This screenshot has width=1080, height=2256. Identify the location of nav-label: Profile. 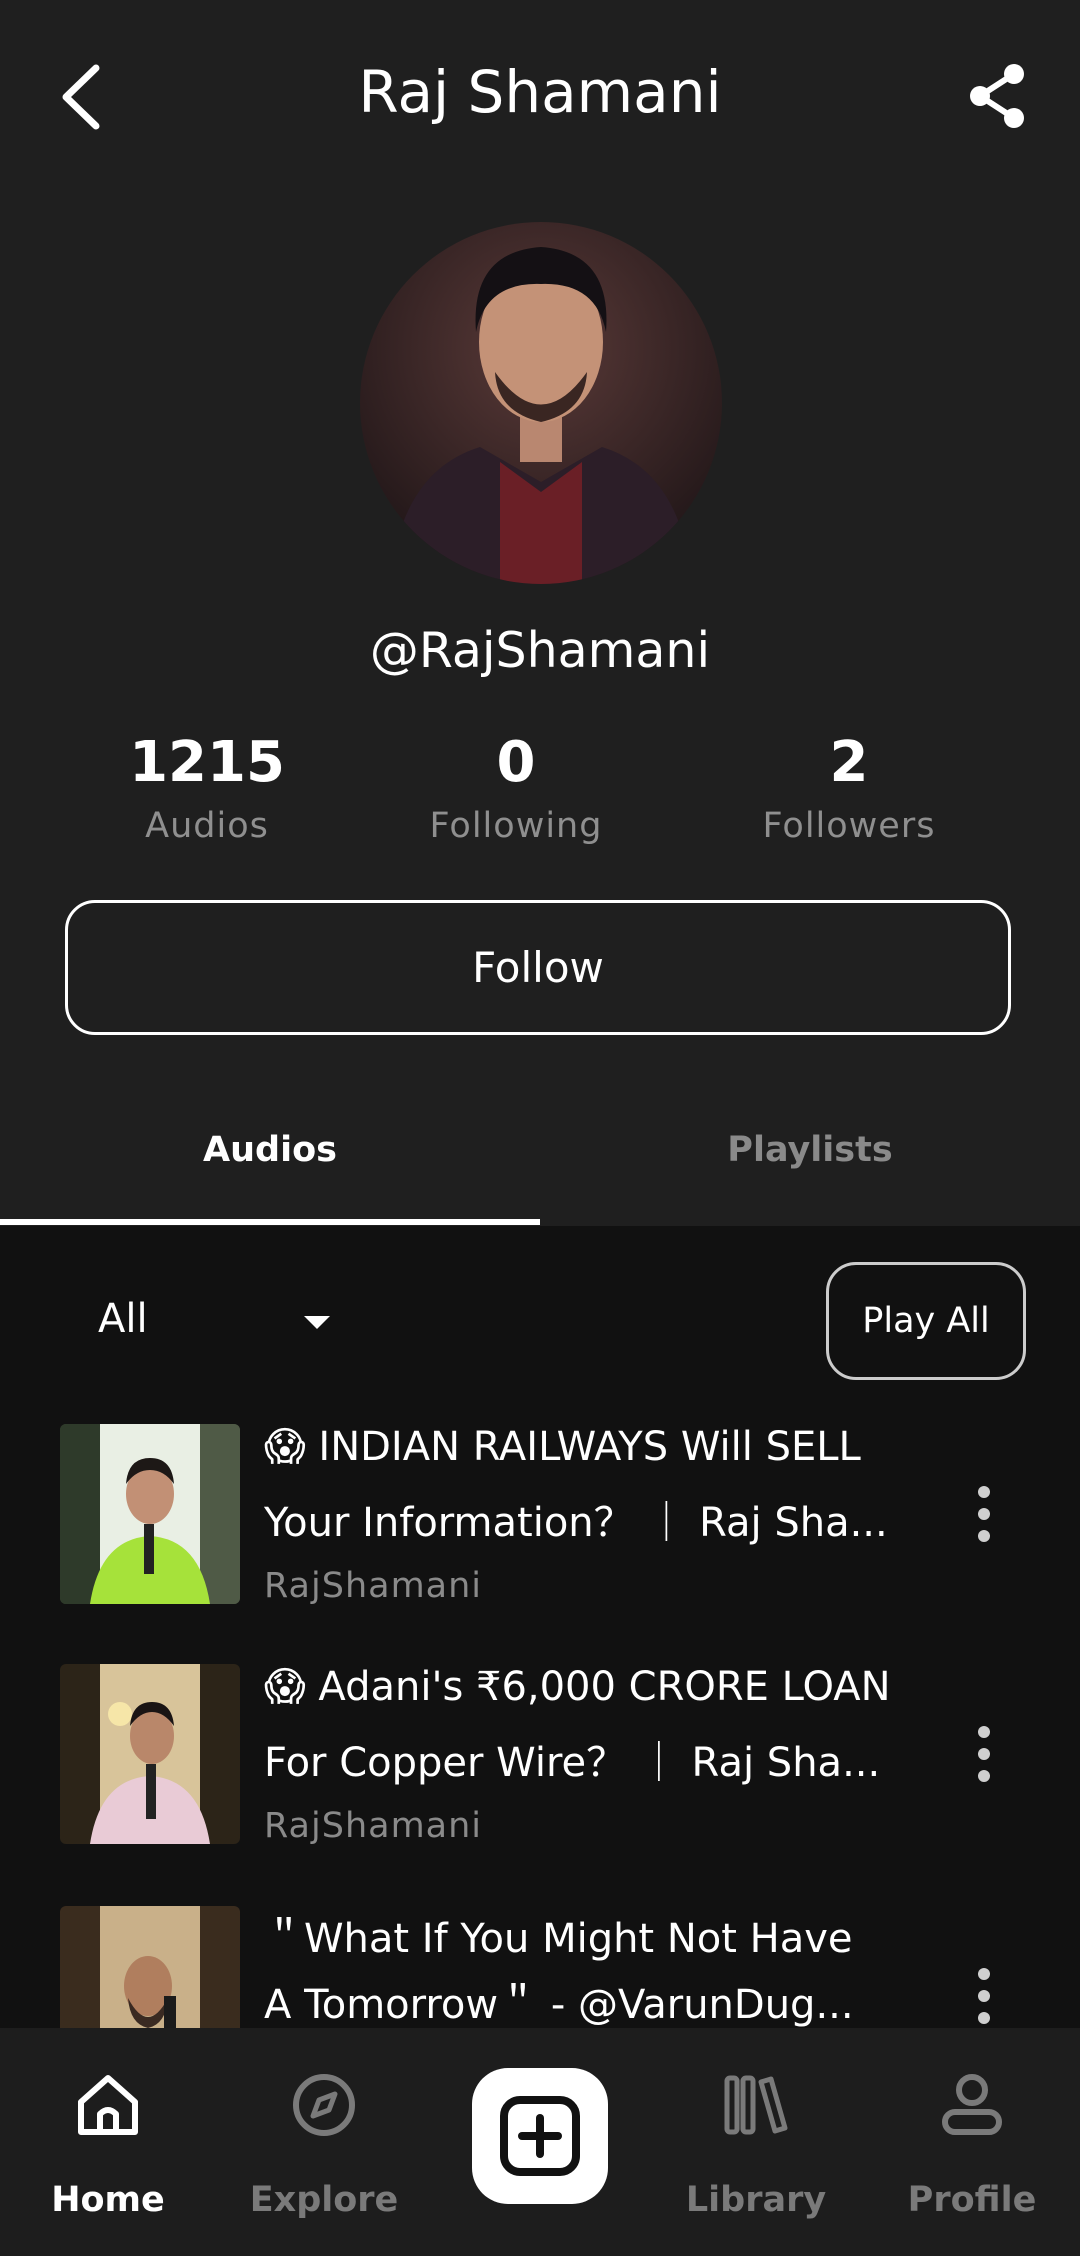
(972, 2200).